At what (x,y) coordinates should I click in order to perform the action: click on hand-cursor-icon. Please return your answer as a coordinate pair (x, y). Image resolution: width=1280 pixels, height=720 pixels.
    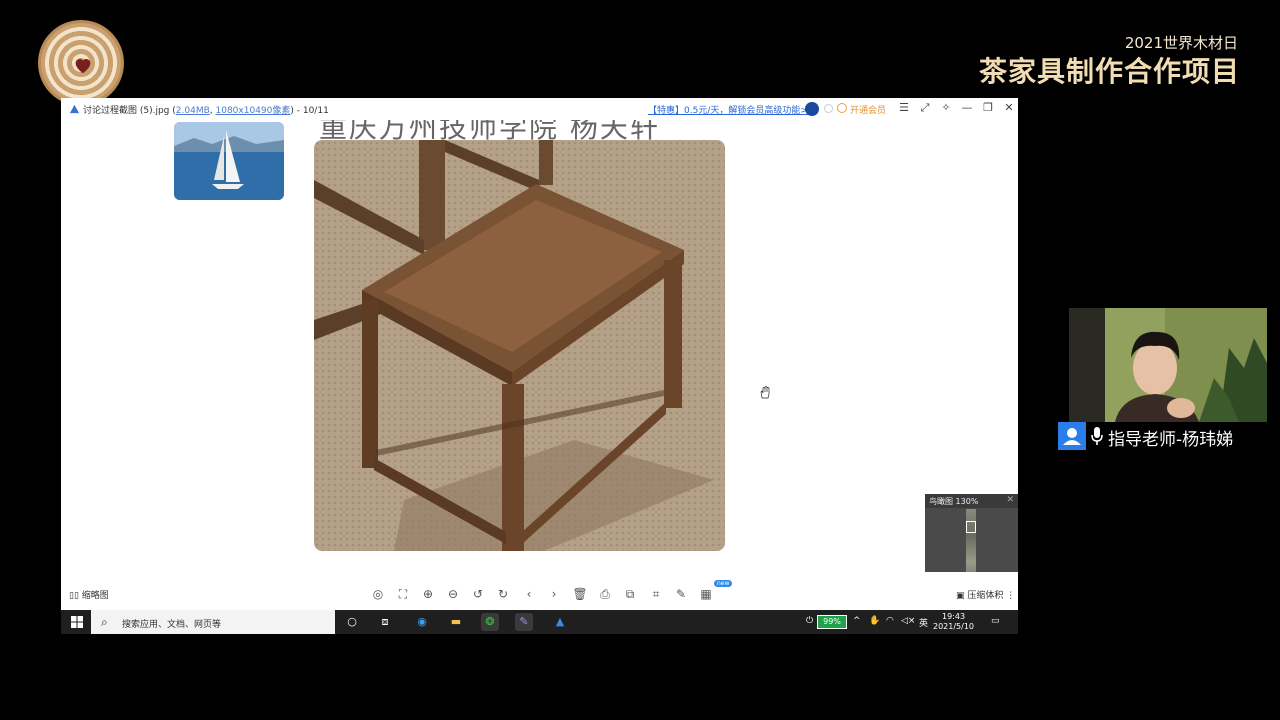
    Looking at the image, I should click on (765, 392).